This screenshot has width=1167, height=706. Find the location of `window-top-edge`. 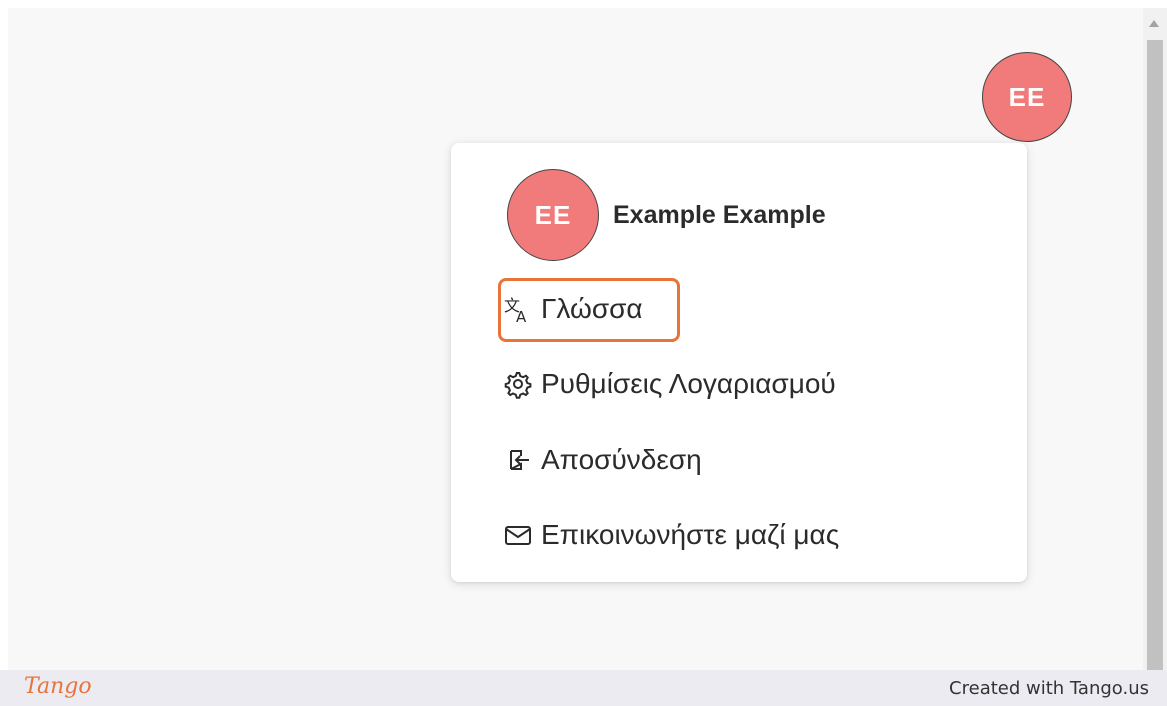

window-top-edge is located at coordinates (583, 4).